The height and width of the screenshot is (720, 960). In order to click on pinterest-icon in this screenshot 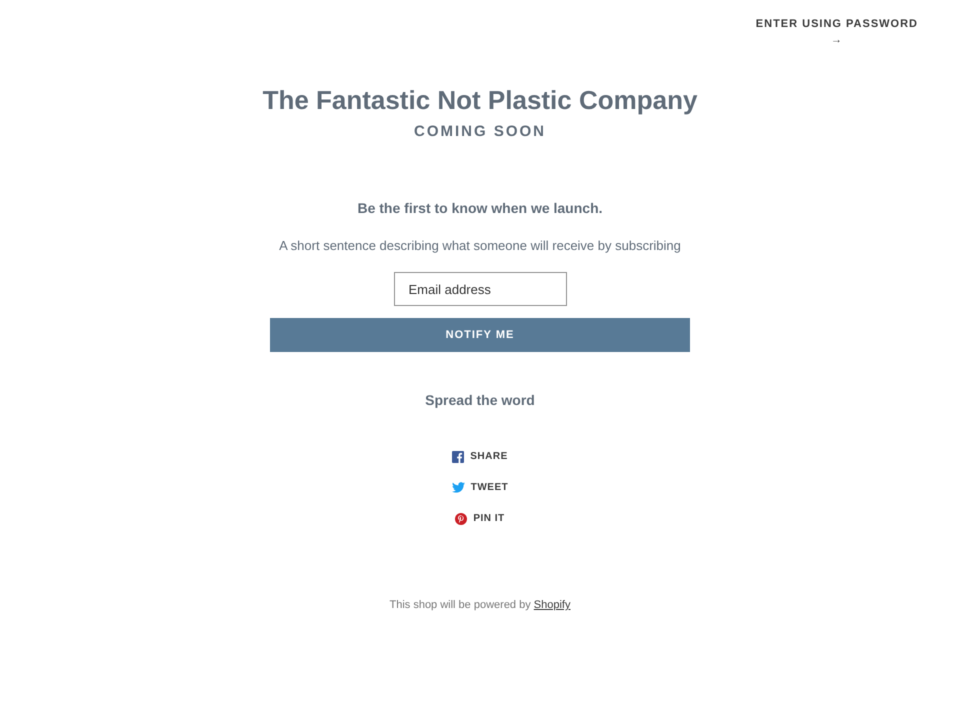, I will do `click(461, 518)`.